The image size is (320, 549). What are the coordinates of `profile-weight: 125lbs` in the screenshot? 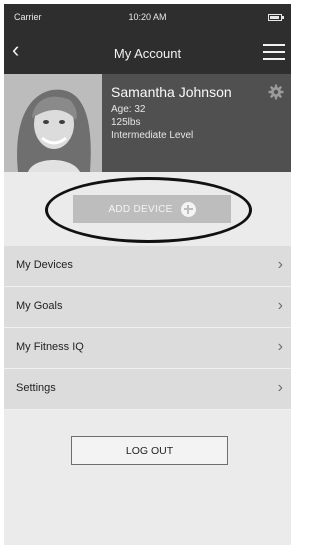 It's located at (126, 122).